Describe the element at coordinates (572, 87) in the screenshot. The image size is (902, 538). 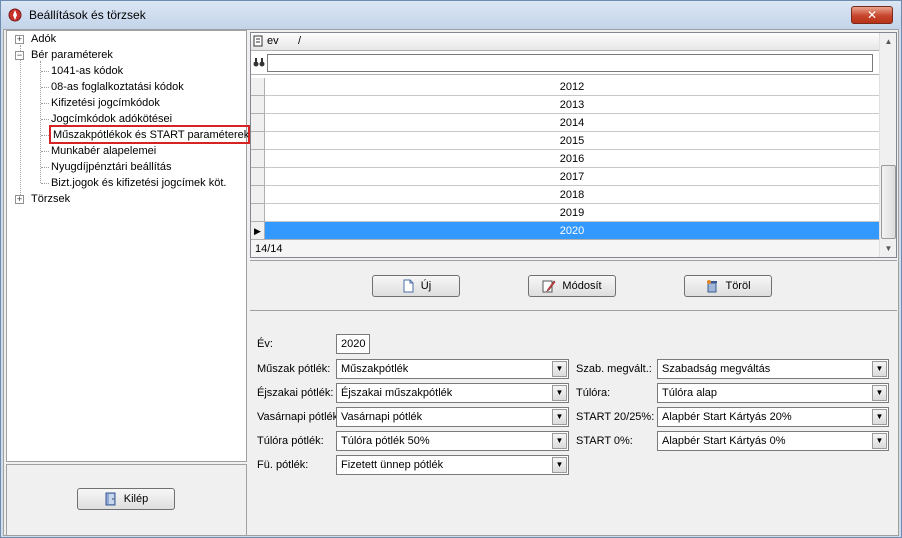
I see `table-row: 2012` at that location.